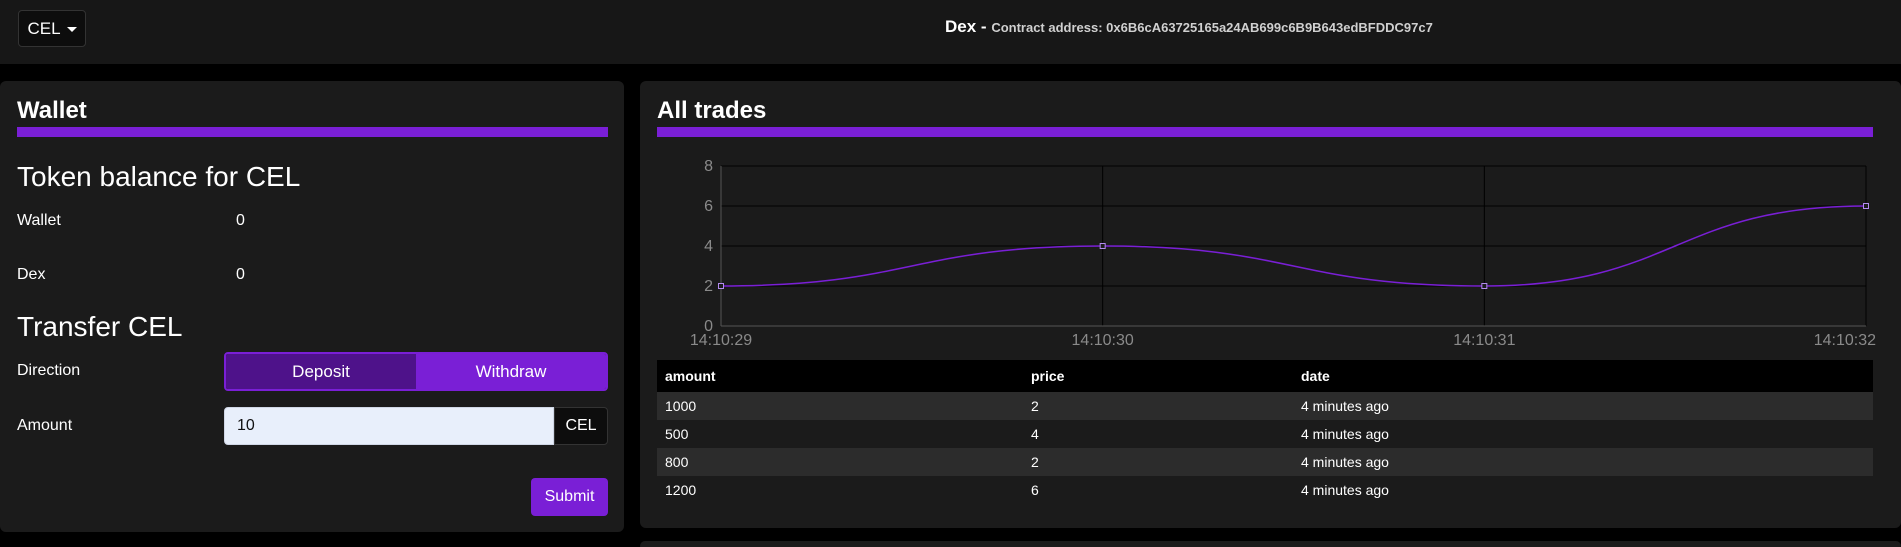 Image resolution: width=1901 pixels, height=547 pixels. What do you see at coordinates (39, 220) in the screenshot?
I see `wallet-balance-label: Wallet` at bounding box center [39, 220].